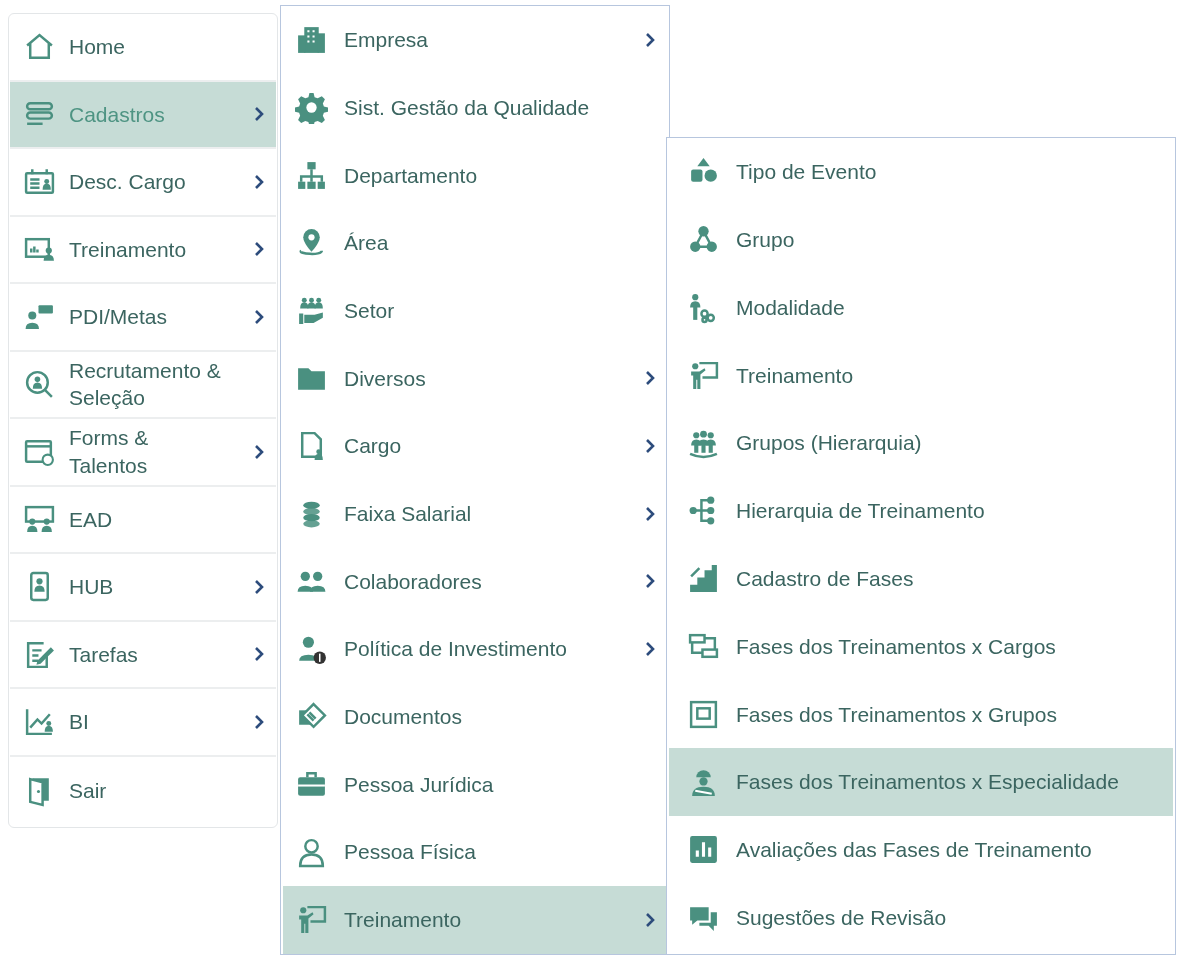 This screenshot has width=1179, height=961. What do you see at coordinates (921, 782) in the screenshot?
I see `menu-item: Fases dos Treinamentos x Especialidade` at bounding box center [921, 782].